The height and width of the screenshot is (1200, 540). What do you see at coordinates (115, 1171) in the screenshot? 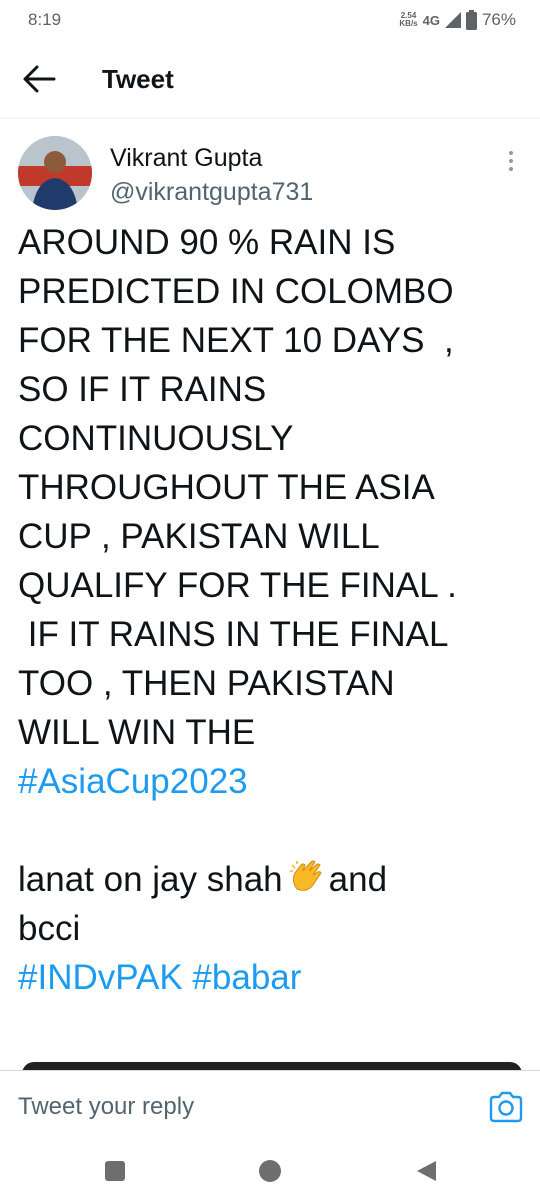
I see `recents-icon` at bounding box center [115, 1171].